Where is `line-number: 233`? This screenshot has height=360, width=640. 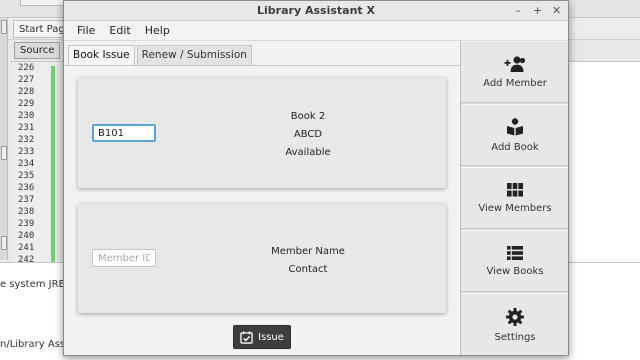
line-number: 233 is located at coordinates (26, 152).